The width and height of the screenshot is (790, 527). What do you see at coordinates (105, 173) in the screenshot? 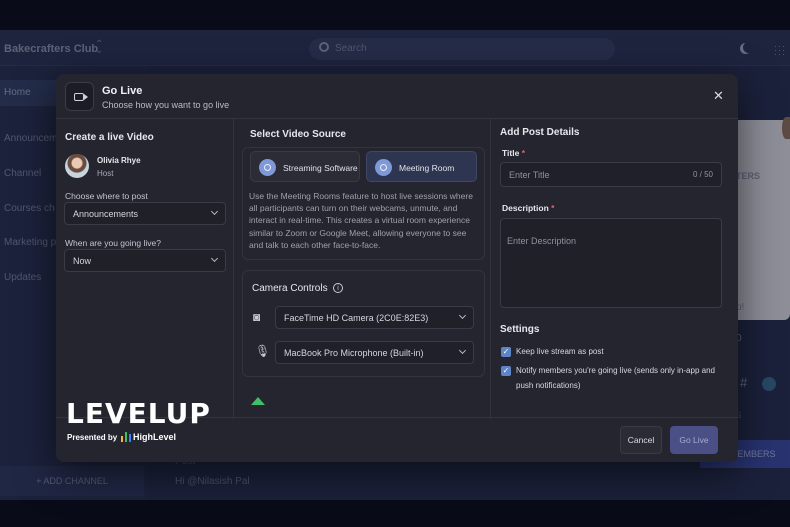
I see `host-role: Host` at bounding box center [105, 173].